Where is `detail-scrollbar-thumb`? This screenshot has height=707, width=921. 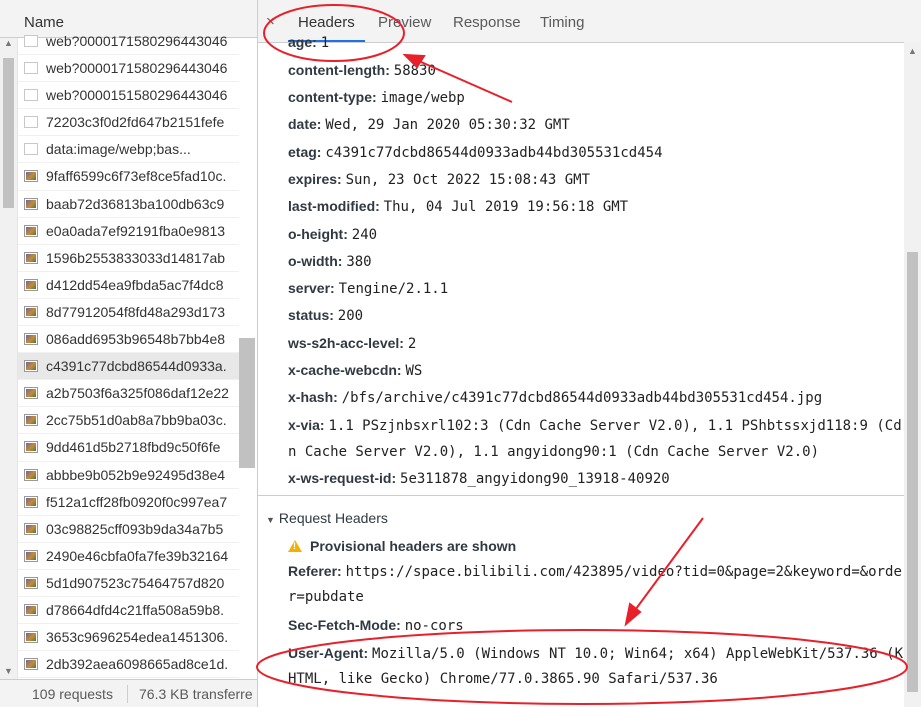 detail-scrollbar-thumb is located at coordinates (912, 472).